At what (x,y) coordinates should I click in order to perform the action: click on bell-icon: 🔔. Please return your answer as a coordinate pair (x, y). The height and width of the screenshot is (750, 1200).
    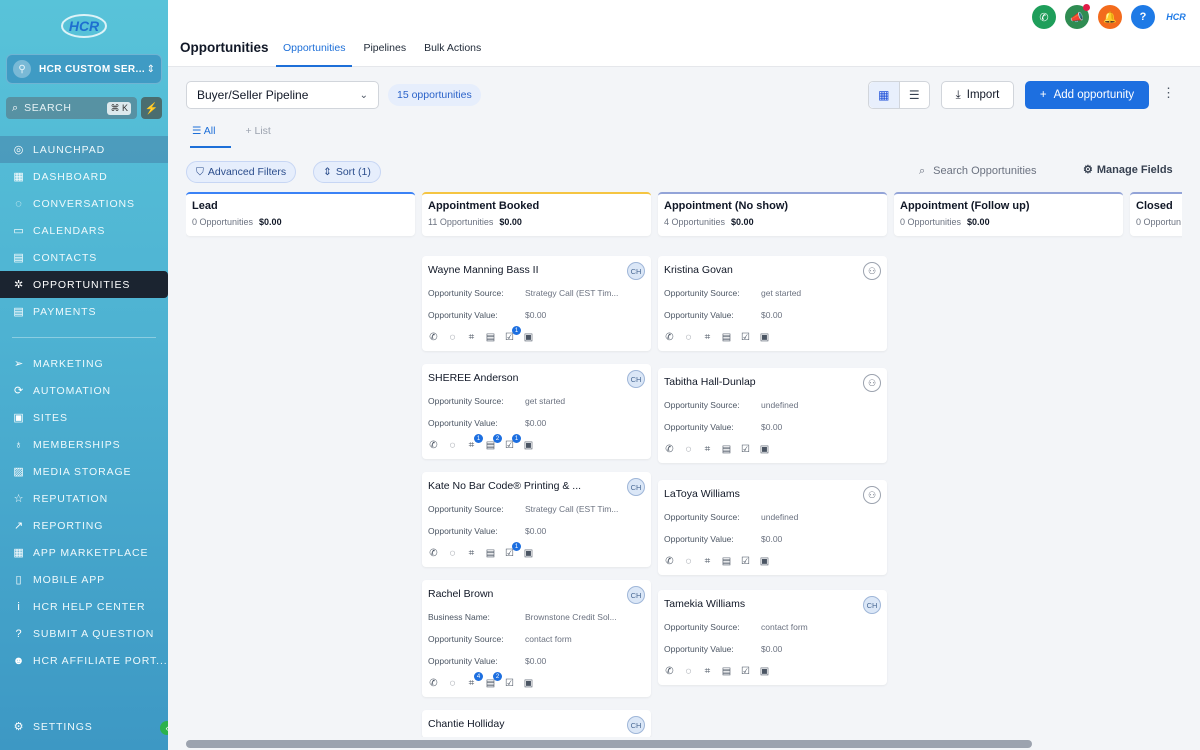
    Looking at the image, I should click on (1110, 17).